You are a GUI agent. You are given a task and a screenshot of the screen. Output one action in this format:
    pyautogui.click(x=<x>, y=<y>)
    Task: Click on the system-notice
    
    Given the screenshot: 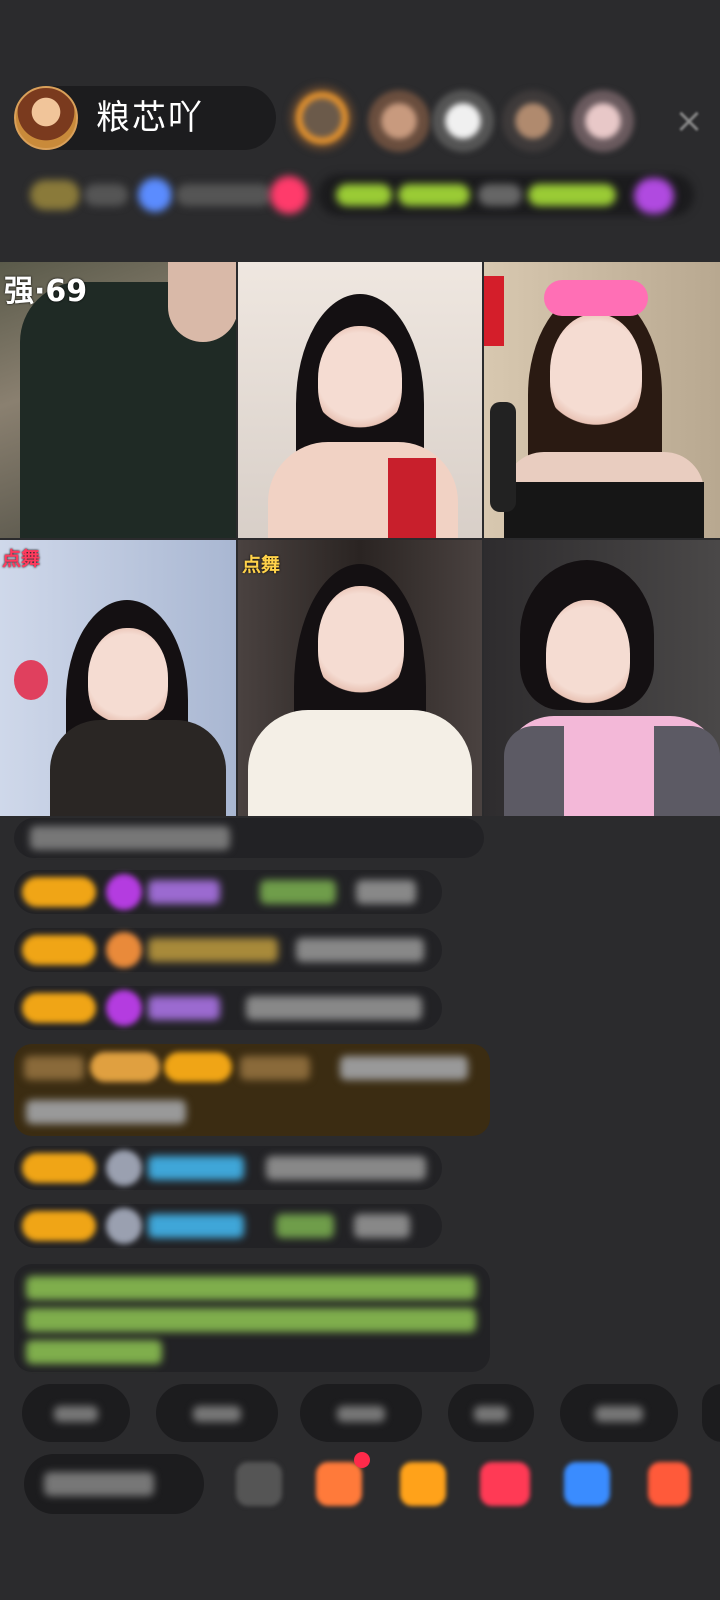 What is the action you would take?
    pyautogui.click(x=252, y=1318)
    